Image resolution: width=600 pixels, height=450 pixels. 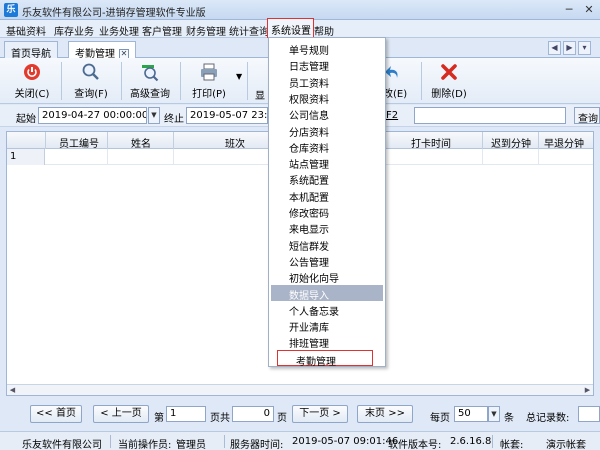 I want to click on prev-page-button: < 上一页, so click(x=121, y=414).